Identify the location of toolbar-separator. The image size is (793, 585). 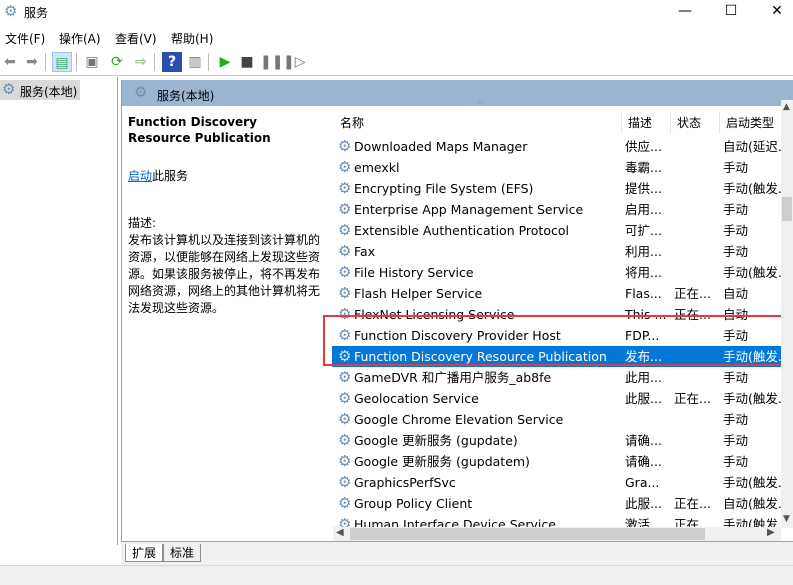
(154, 62).